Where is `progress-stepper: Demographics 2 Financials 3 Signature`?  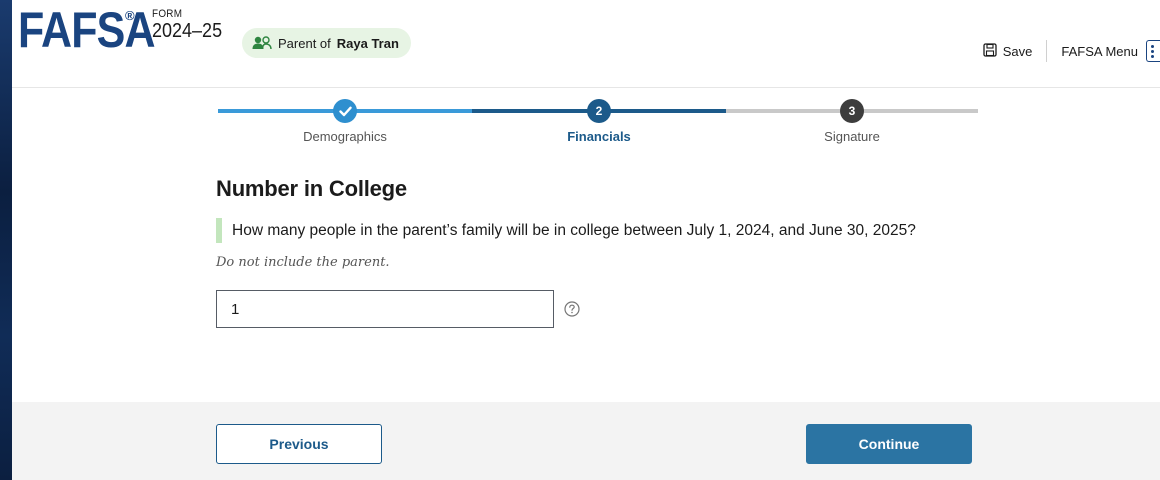 progress-stepper: Demographics 2 Financials 3 Signature is located at coordinates (598, 126).